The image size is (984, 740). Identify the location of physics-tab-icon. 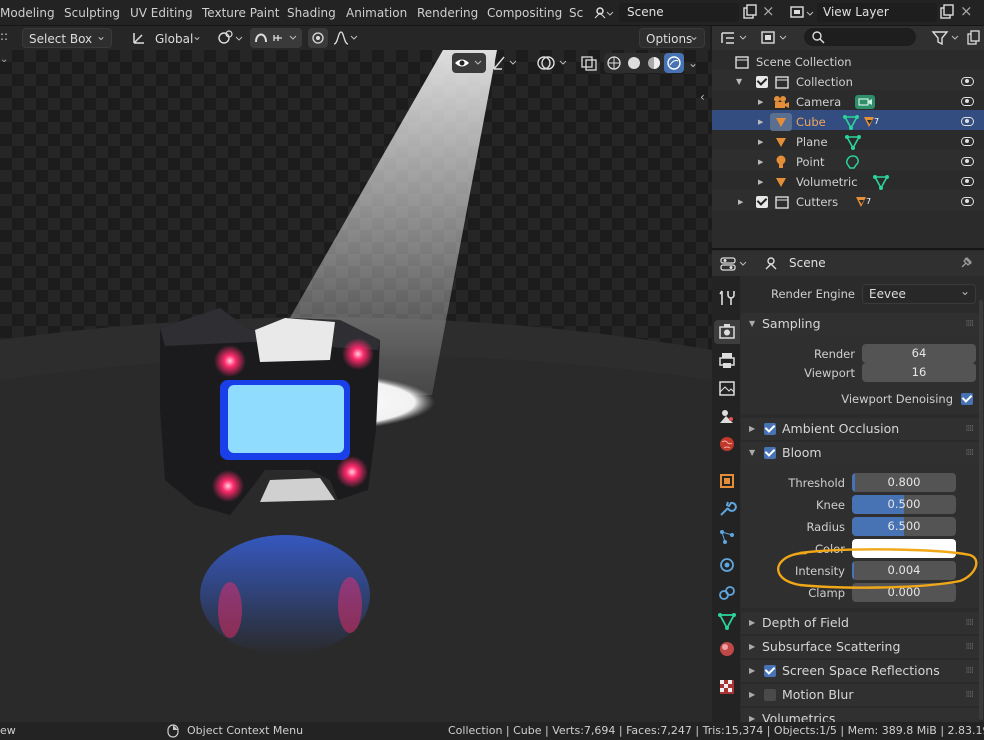
(727, 565).